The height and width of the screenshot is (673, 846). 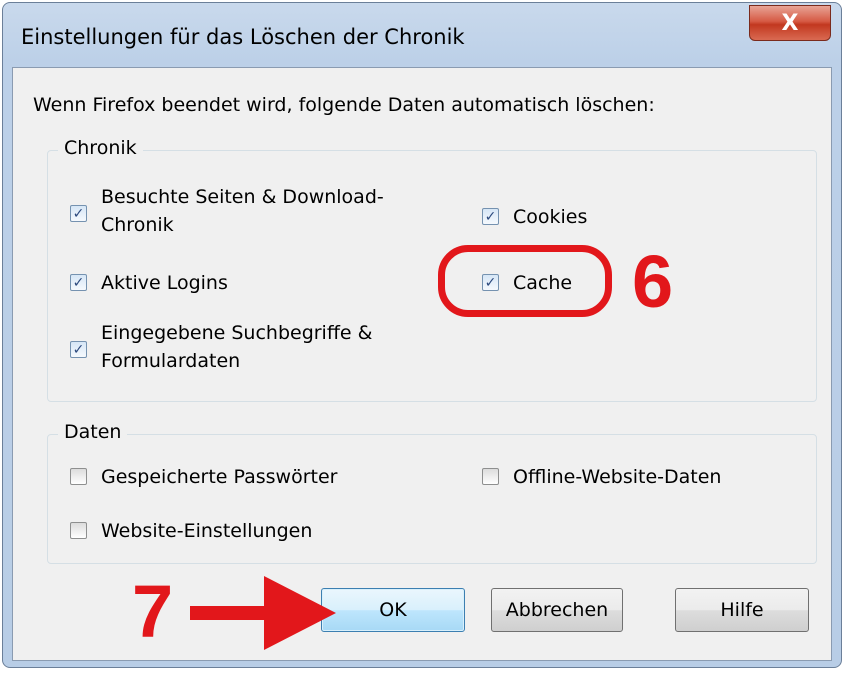 What do you see at coordinates (207, 531) in the screenshot?
I see `checkbox-label: Website-Einstellungen` at bounding box center [207, 531].